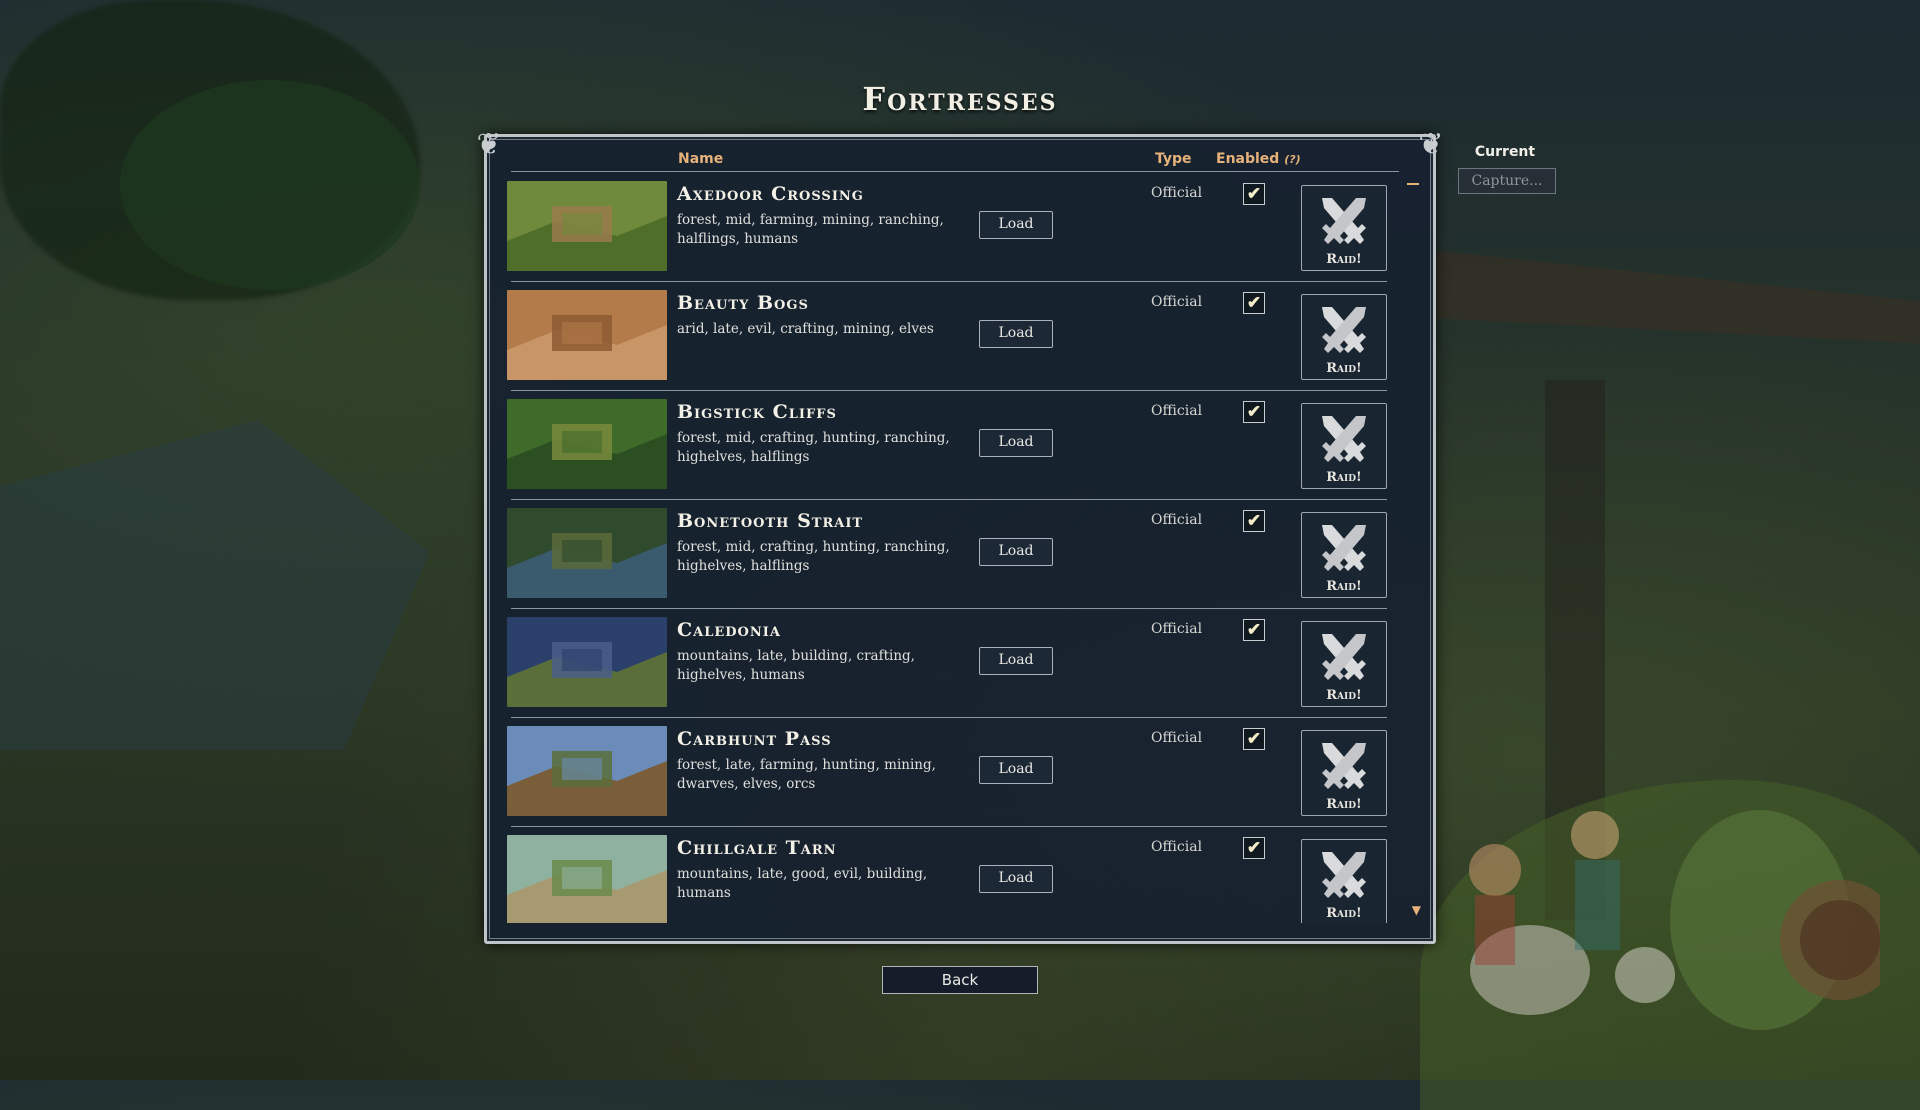 The width and height of the screenshot is (1920, 1110). Describe the element at coordinates (1292, 159) in the screenshot. I see `enabled-help-icon: (?)` at that location.